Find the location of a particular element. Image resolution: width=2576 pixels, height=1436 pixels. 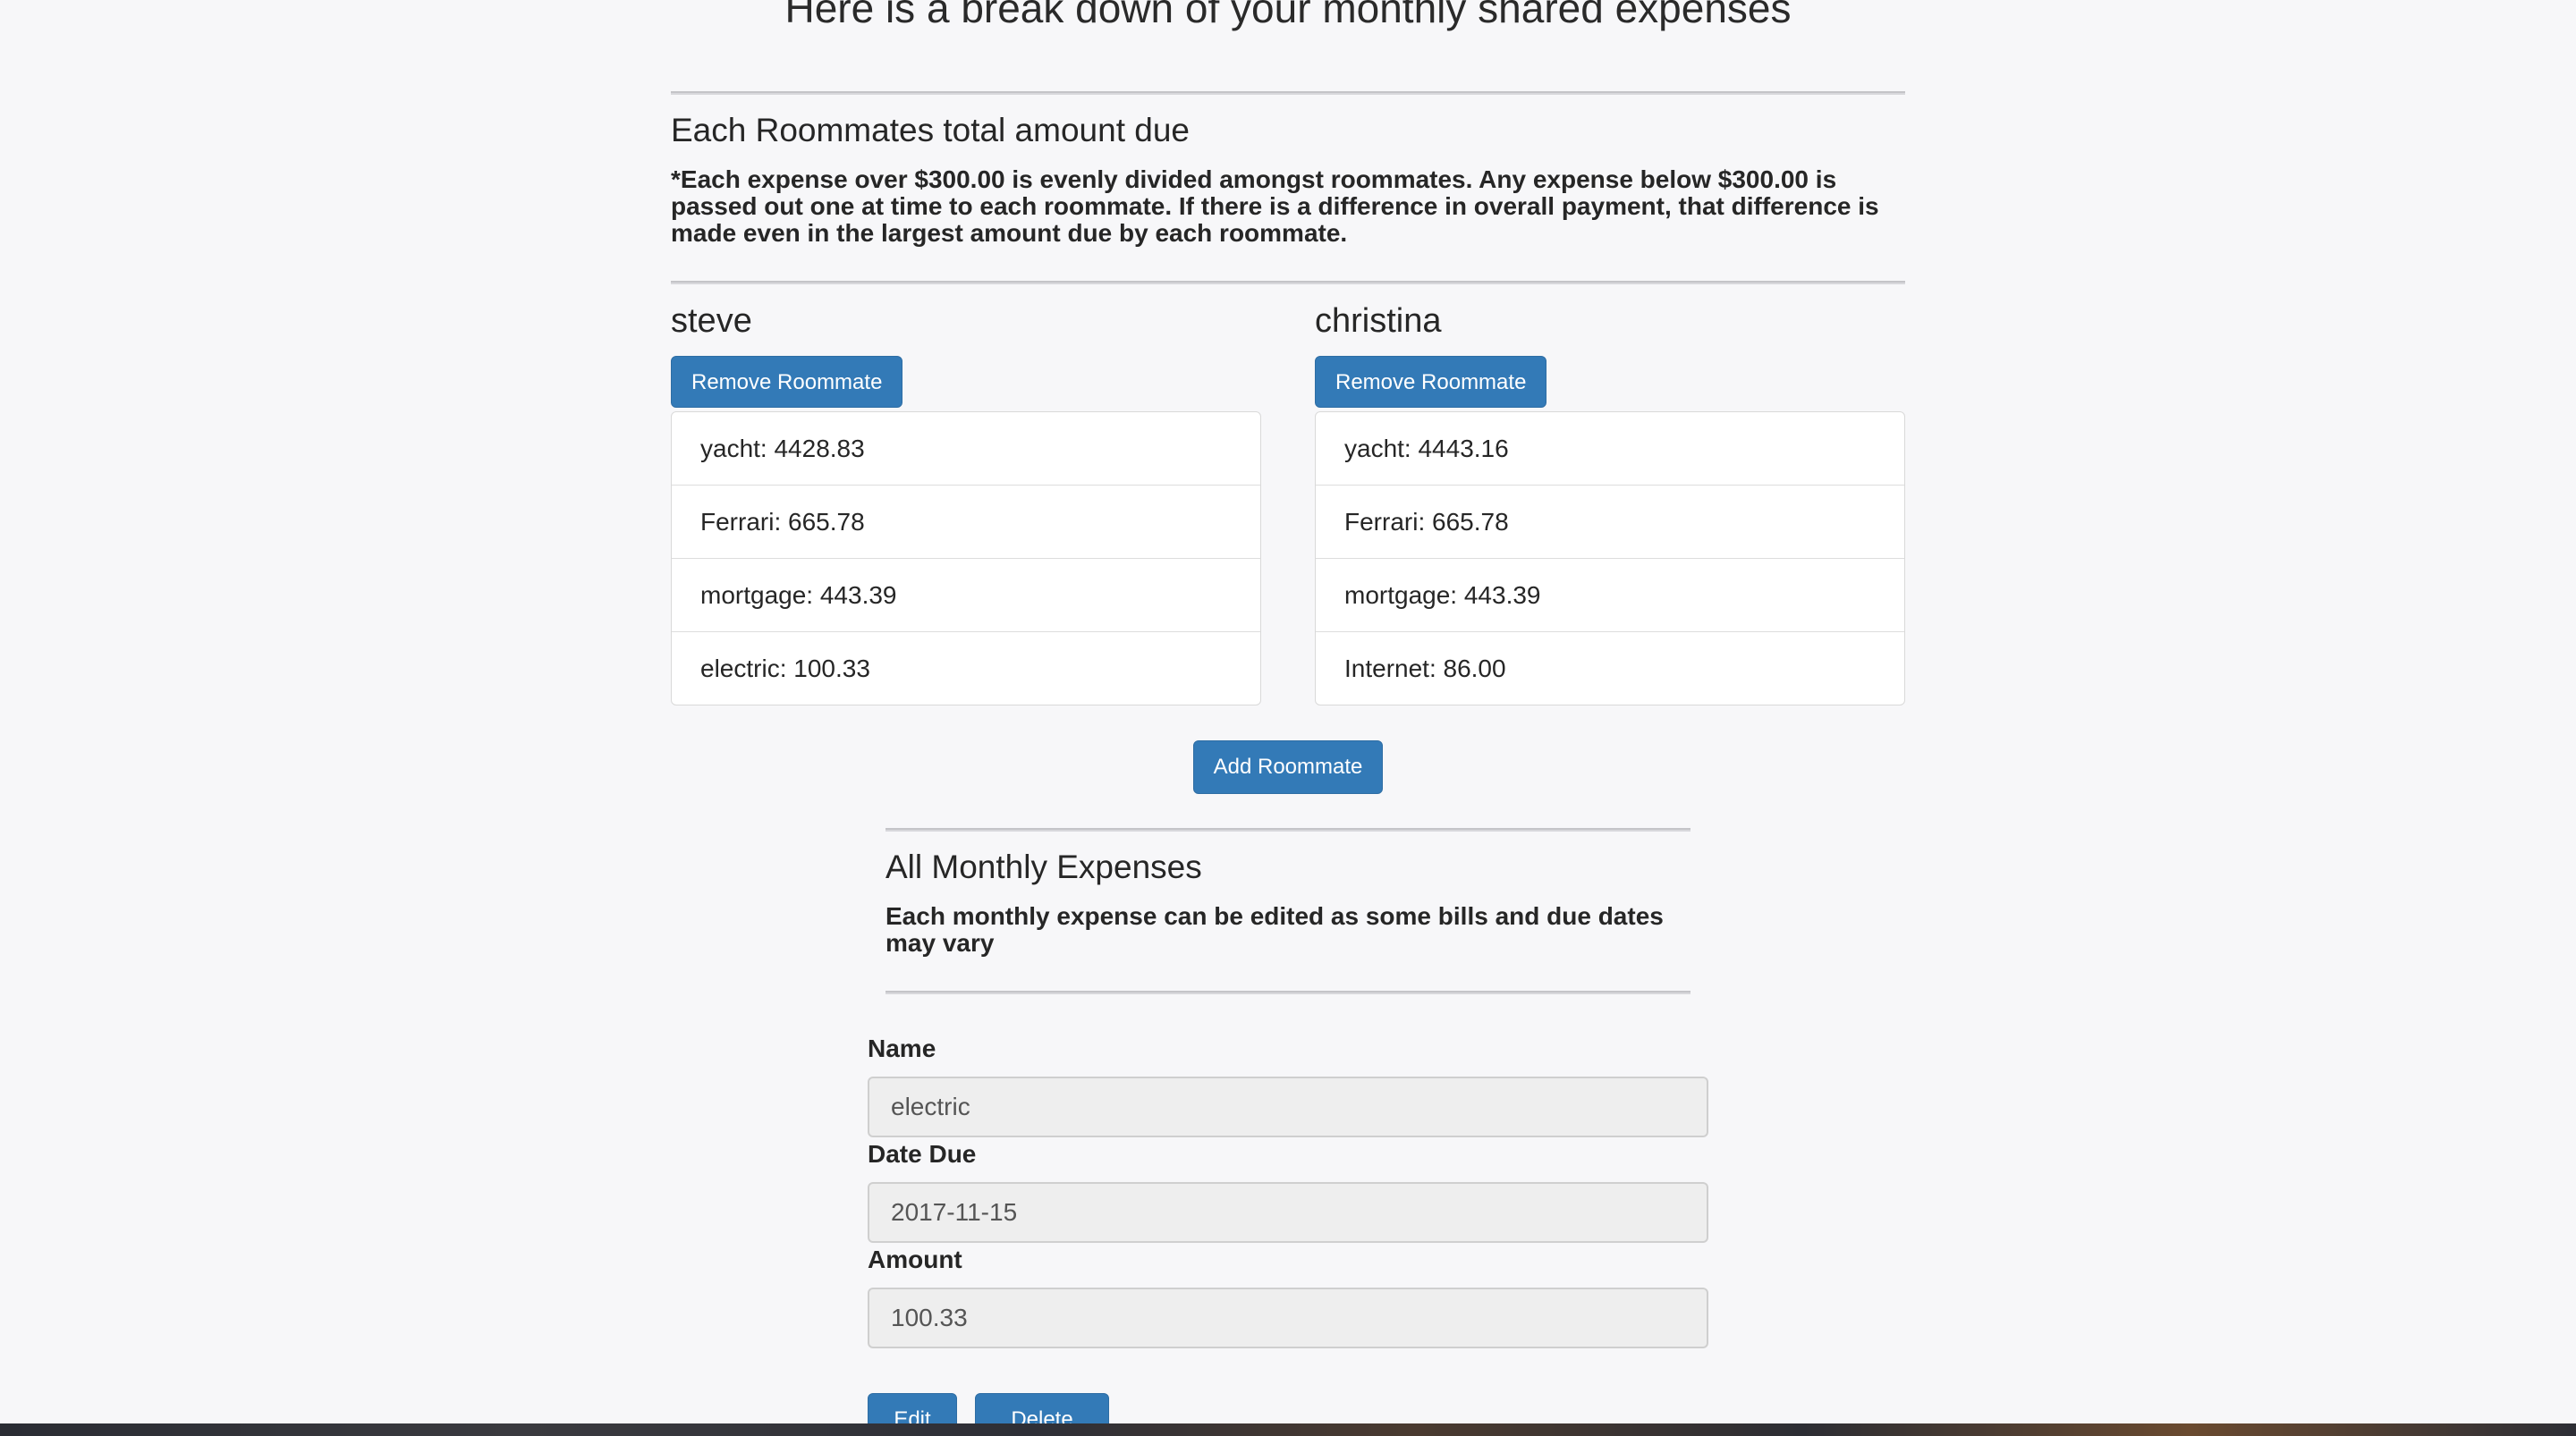

amount-label: Amount is located at coordinates (915, 1259).